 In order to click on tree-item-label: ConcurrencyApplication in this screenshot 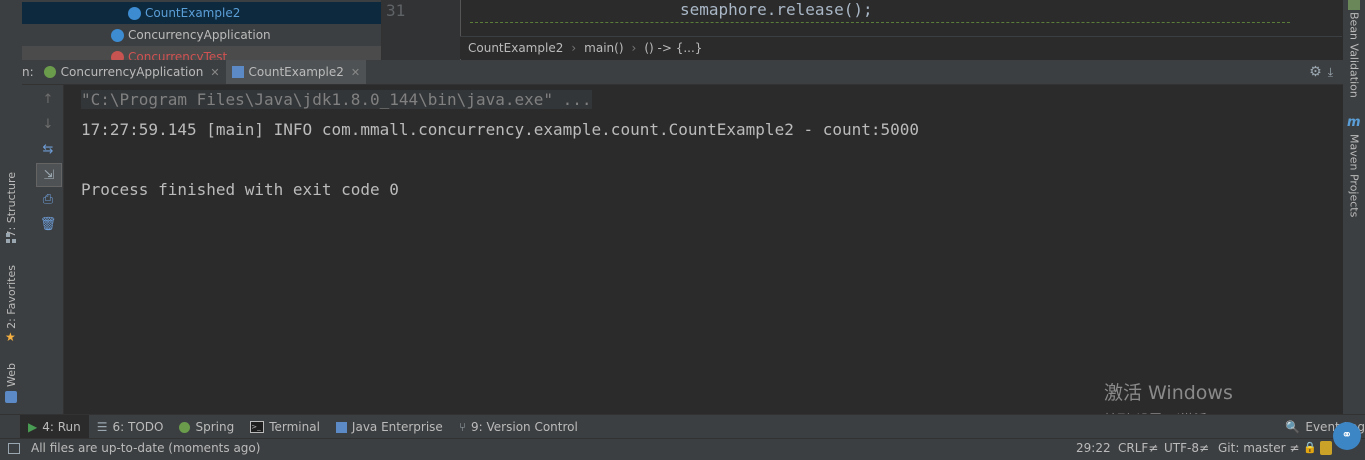, I will do `click(199, 35)`.